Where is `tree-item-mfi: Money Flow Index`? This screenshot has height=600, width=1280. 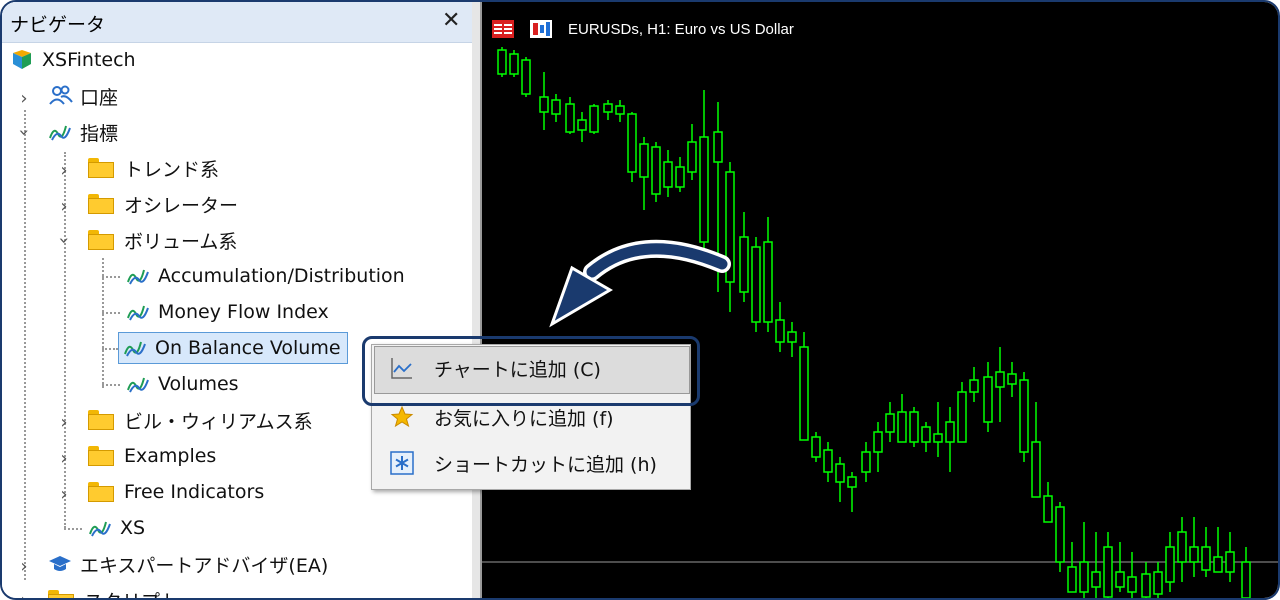 tree-item-mfi: Money Flow Index is located at coordinates (227, 312).